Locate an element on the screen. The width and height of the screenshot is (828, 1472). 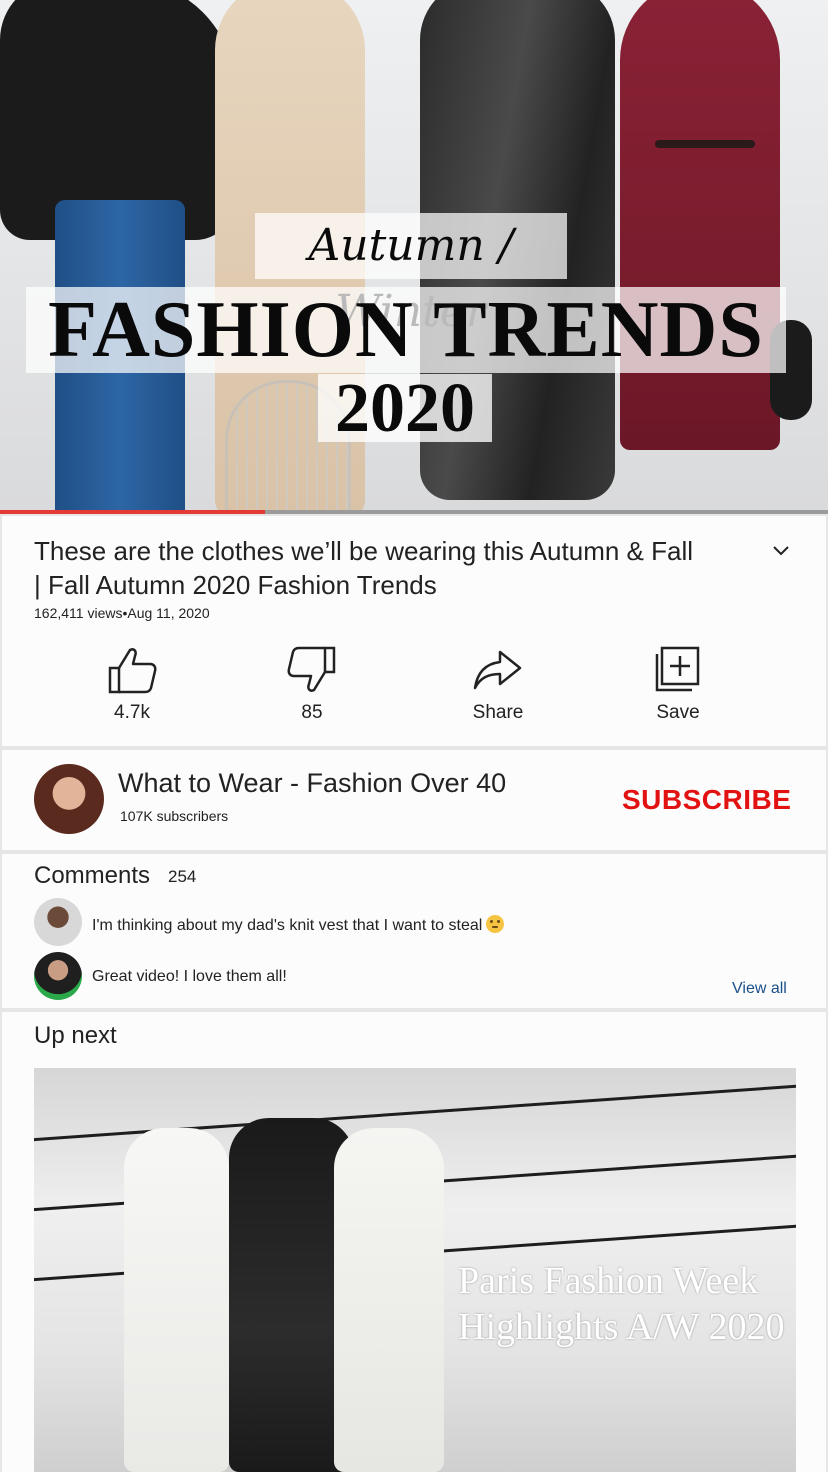
add-to-playlist-icon is located at coordinates (677, 669).